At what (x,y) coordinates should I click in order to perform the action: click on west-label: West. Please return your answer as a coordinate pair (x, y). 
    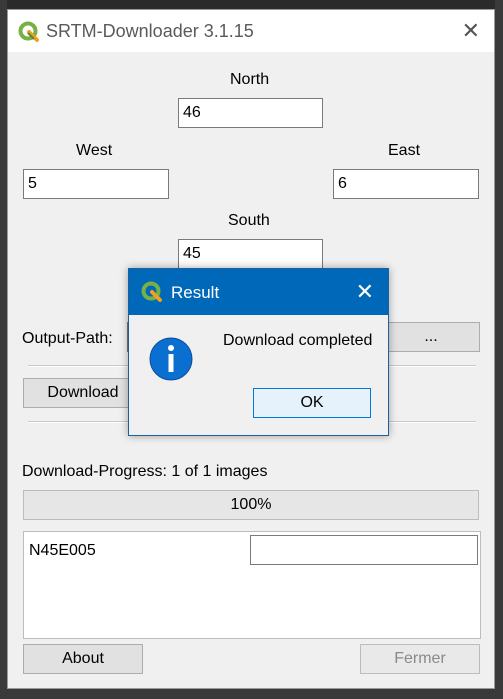
    Looking at the image, I should click on (94, 150).